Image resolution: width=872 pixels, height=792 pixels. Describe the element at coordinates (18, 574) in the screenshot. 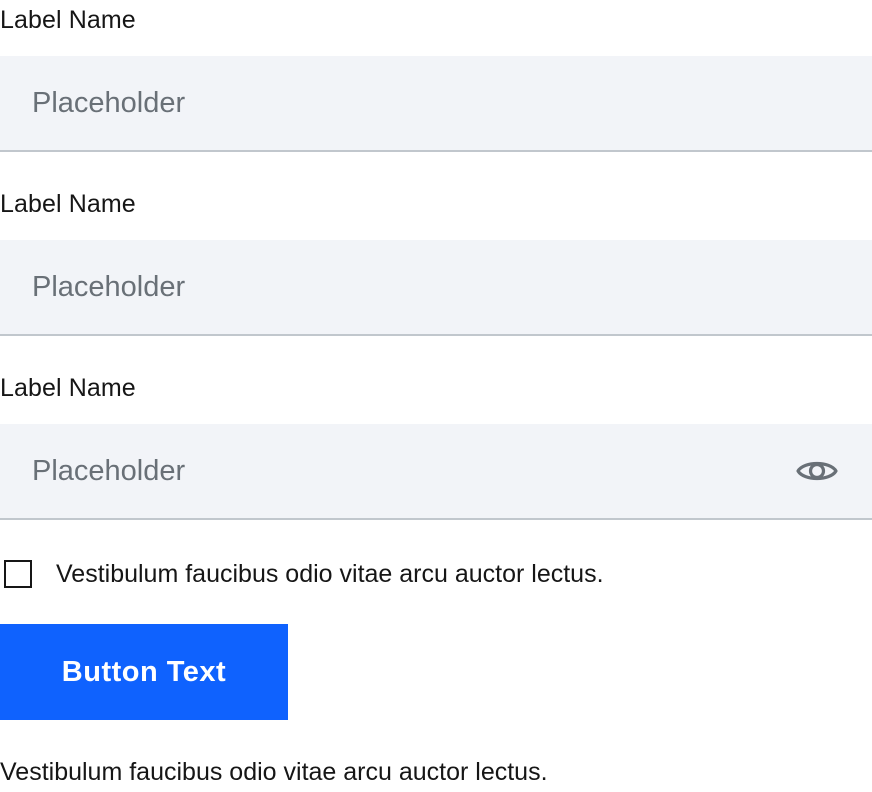

I see `terms-checkbox` at that location.